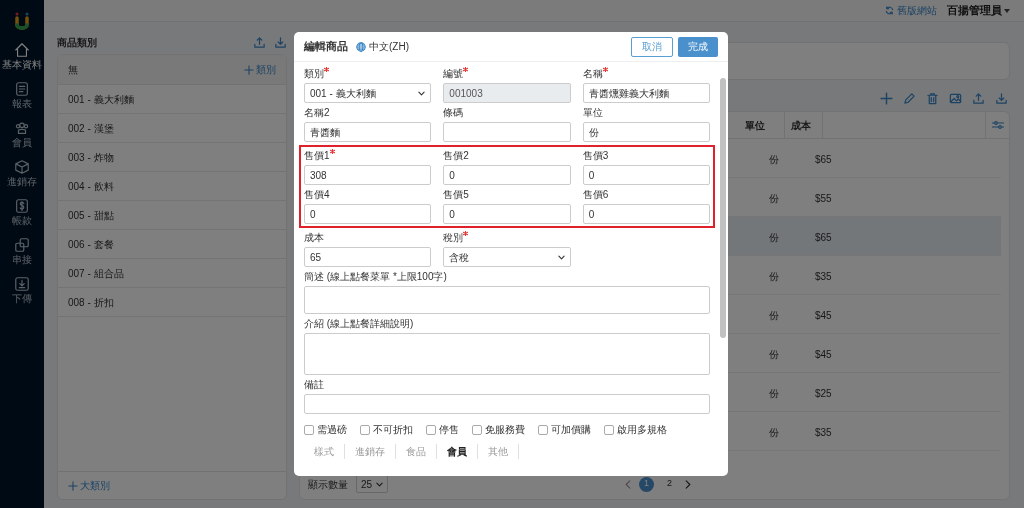 This screenshot has height=508, width=1024. I want to click on chevron-right-icon, so click(688, 484).